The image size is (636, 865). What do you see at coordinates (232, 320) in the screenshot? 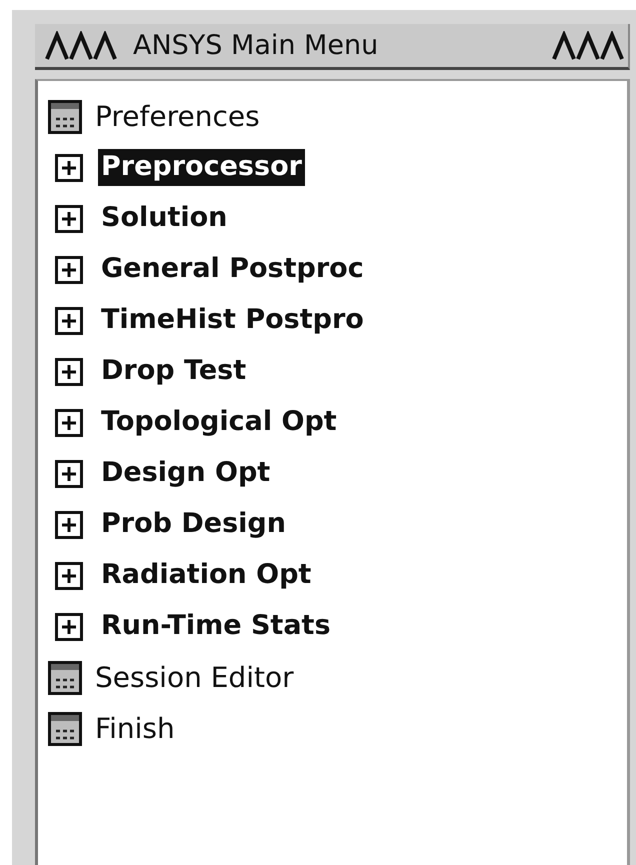
I see `menu-item: TimeHist Postpro` at bounding box center [232, 320].